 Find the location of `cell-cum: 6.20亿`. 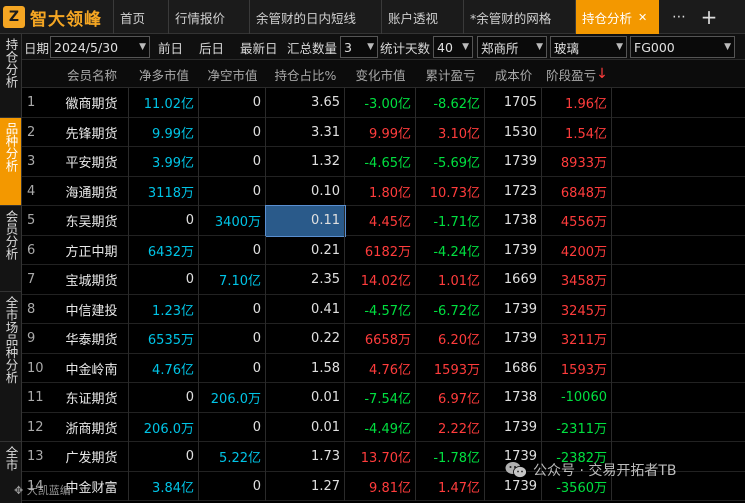

cell-cum: 6.20亿 is located at coordinates (450, 339).